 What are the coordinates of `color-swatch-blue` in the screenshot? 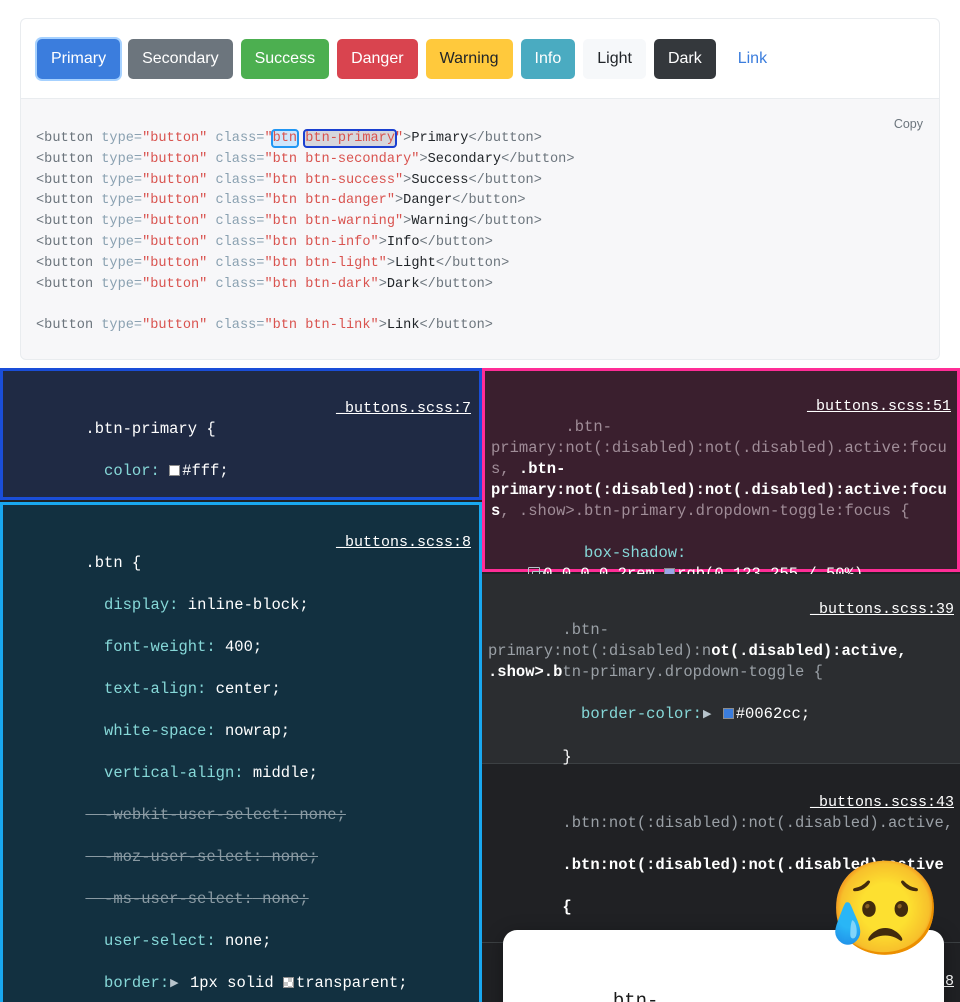 It's located at (728, 713).